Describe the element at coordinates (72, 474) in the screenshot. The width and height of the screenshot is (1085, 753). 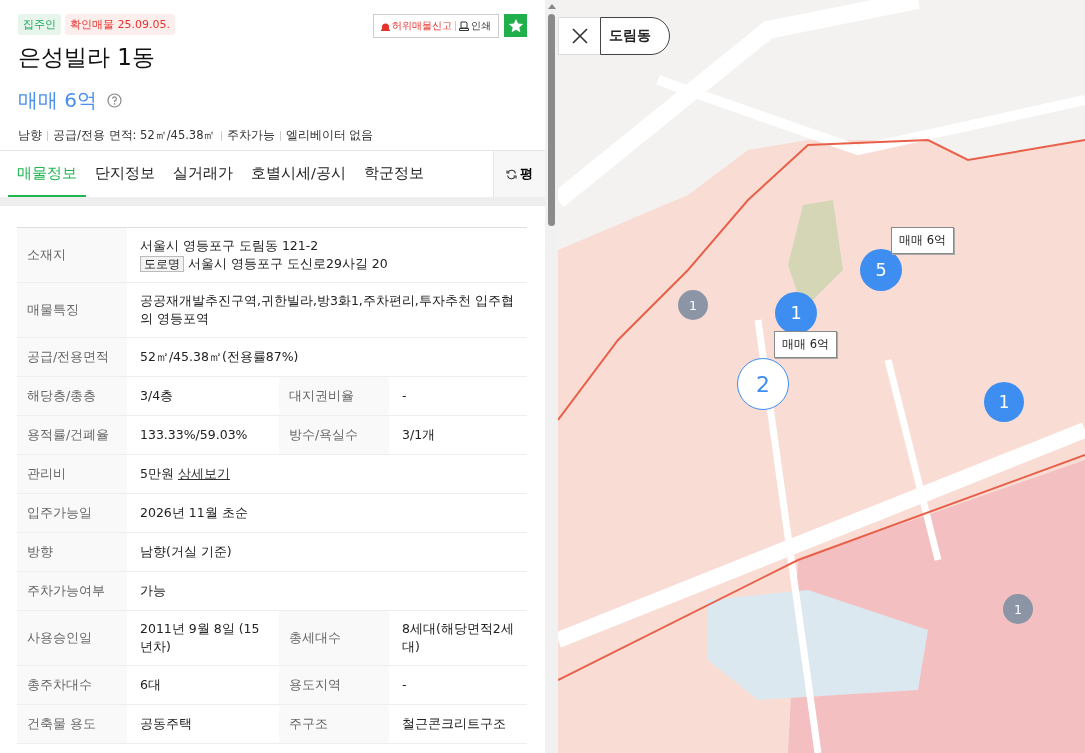
I see `field-label: 관리비` at that location.